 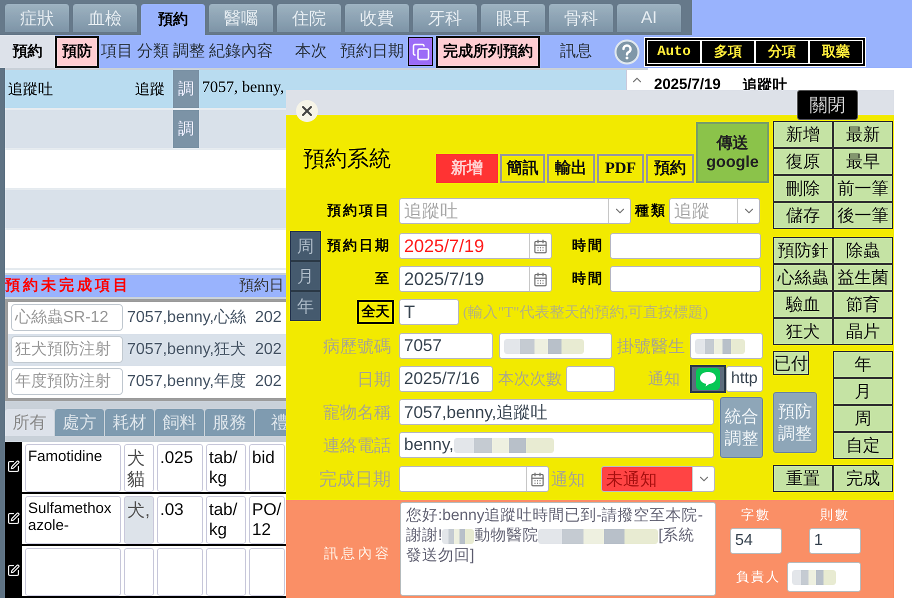 What do you see at coordinates (359, 246) in the screenshot?
I see `field-label: 預約日期` at bounding box center [359, 246].